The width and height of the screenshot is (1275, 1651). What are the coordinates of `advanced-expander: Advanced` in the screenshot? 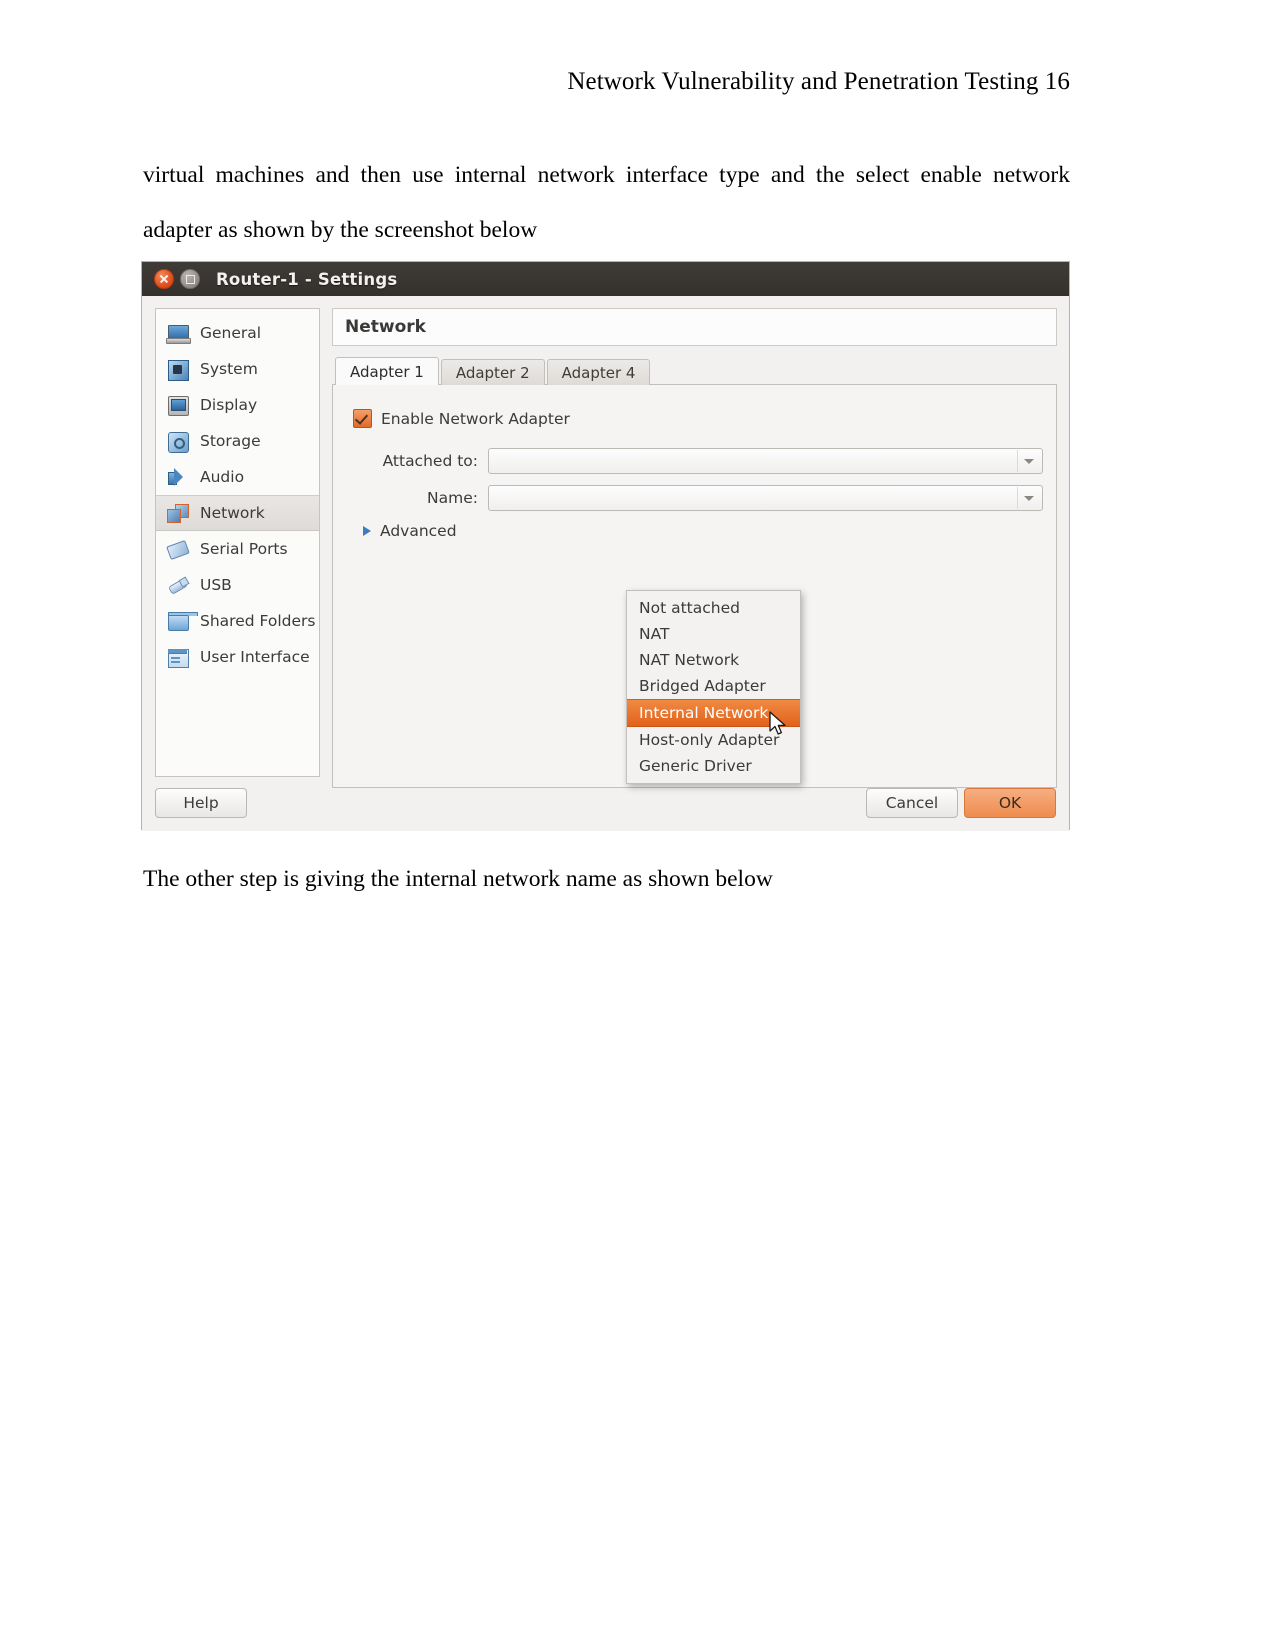 It's located at (410, 531).